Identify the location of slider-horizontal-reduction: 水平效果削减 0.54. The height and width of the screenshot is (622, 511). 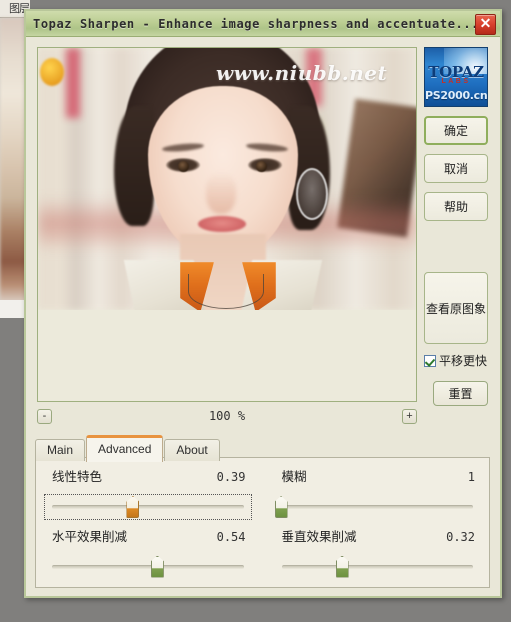
(148, 553).